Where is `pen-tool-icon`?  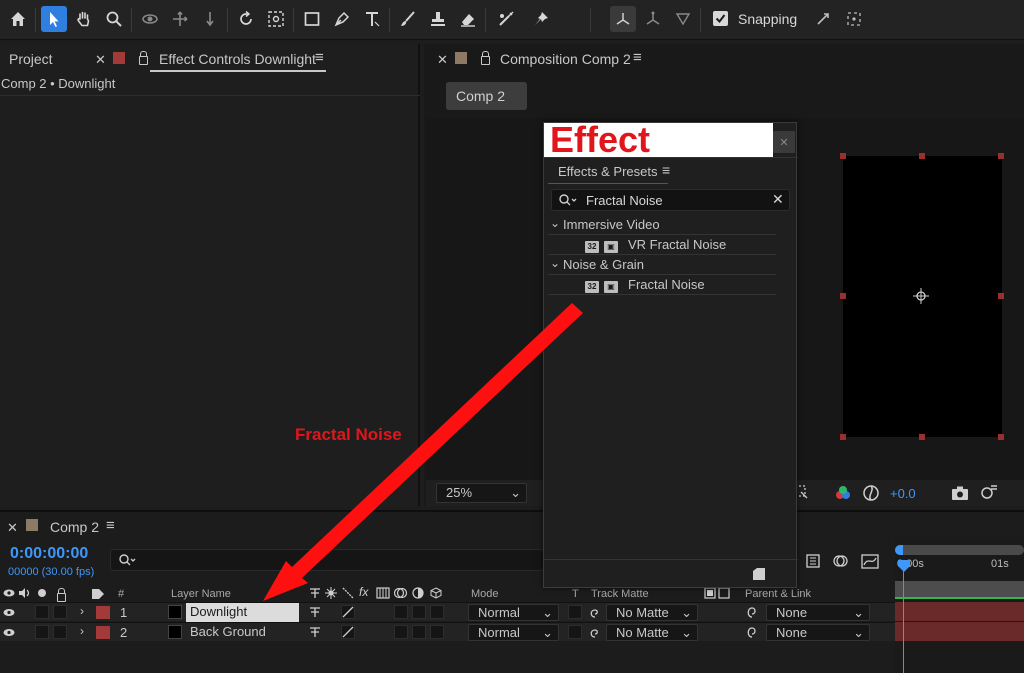
pen-tool-icon is located at coordinates (342, 19).